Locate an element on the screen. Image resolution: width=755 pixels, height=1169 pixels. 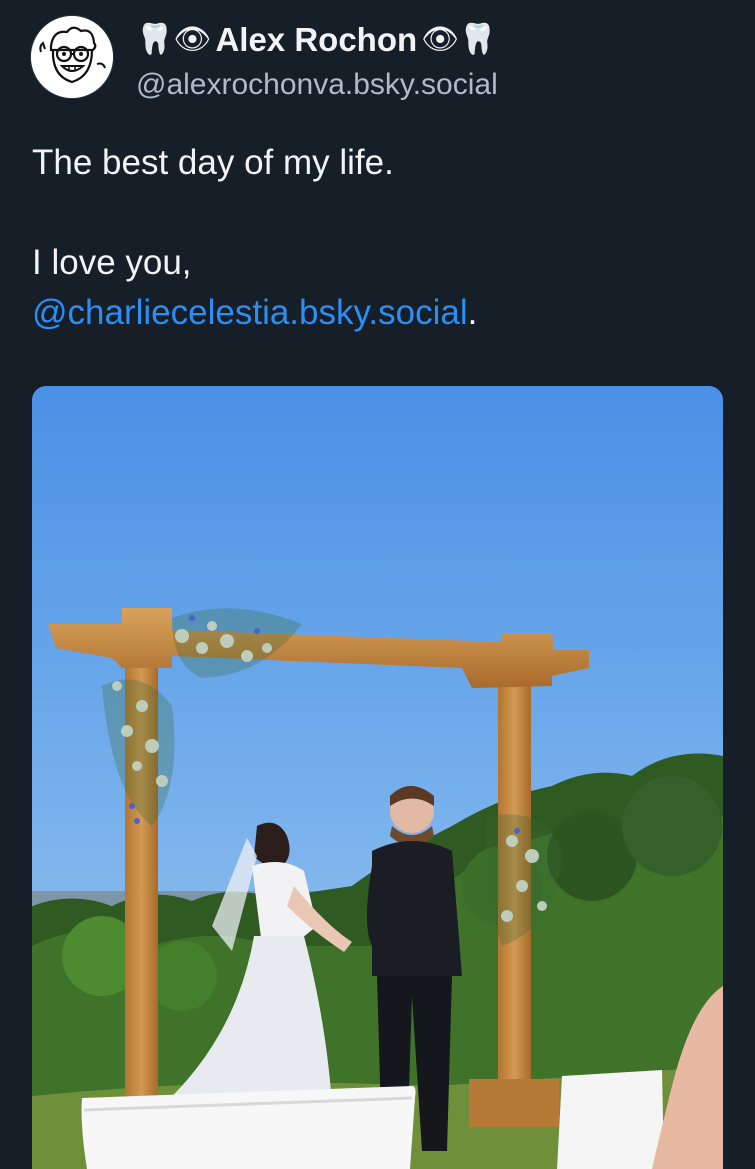
post-text-line-3: @charliecelestia.bsky.social. is located at coordinates (377, 313).